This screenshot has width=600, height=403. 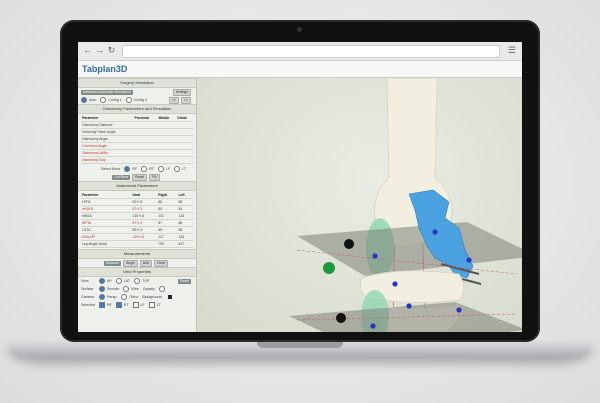 I want to click on config1-label: Config 1, so click(x=115, y=100).